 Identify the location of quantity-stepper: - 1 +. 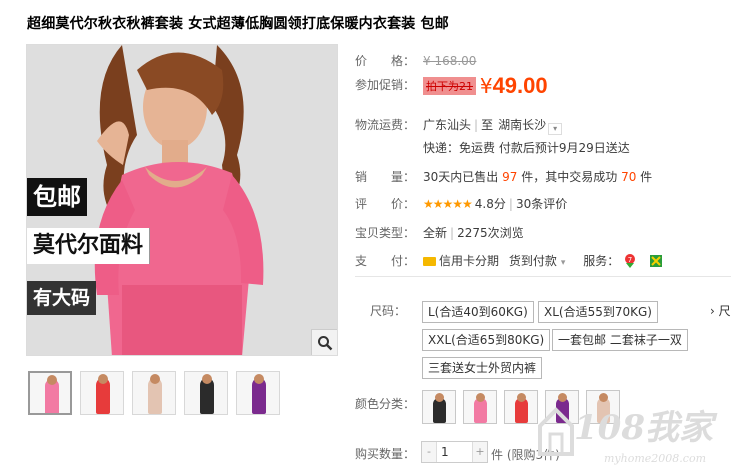
(454, 452).